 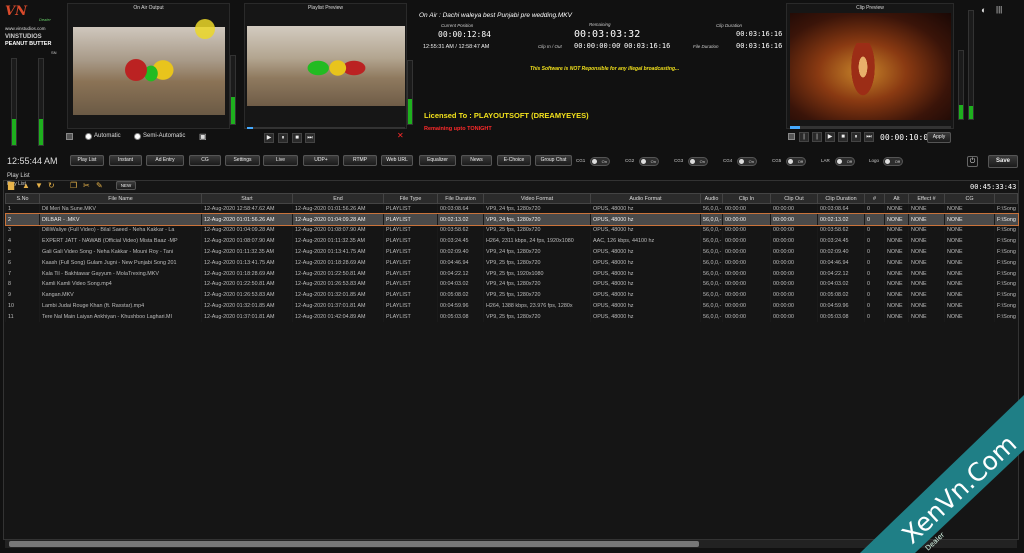 What do you see at coordinates (269, 138) in the screenshot?
I see `preview-play-button: ▶` at bounding box center [269, 138].